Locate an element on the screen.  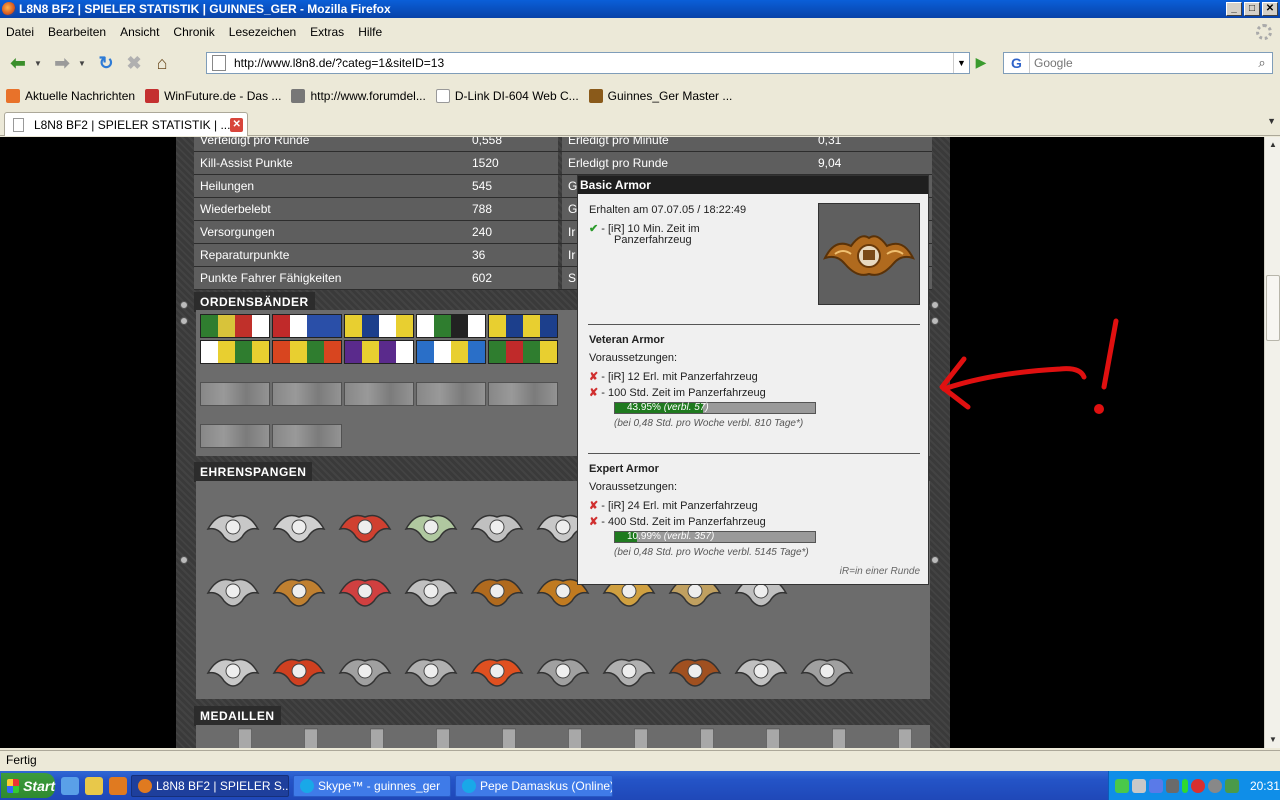
forward-history-dropdown-icon: ▼ is located at coordinates (83, 63).